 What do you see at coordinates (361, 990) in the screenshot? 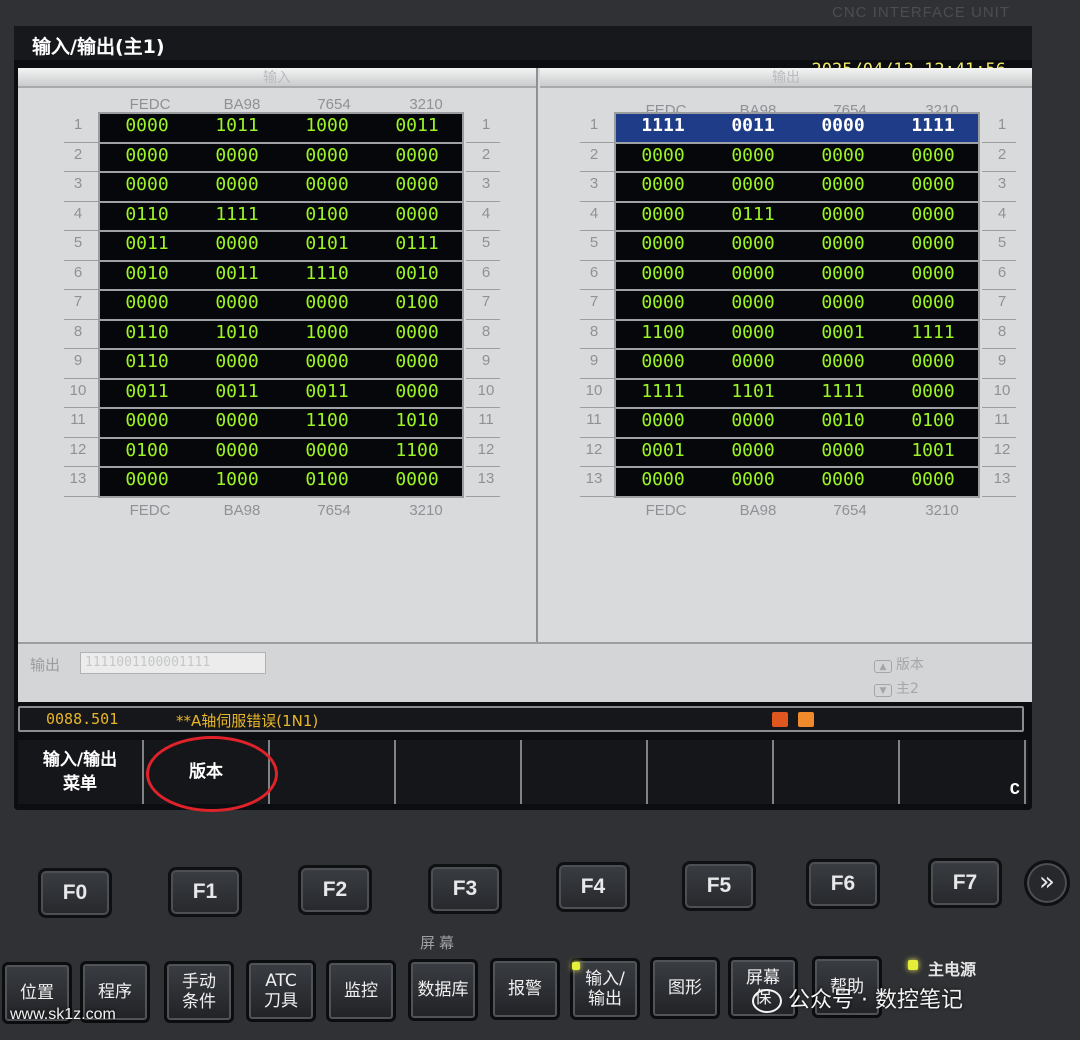
I see `hard-key-5: 监控` at bounding box center [361, 990].